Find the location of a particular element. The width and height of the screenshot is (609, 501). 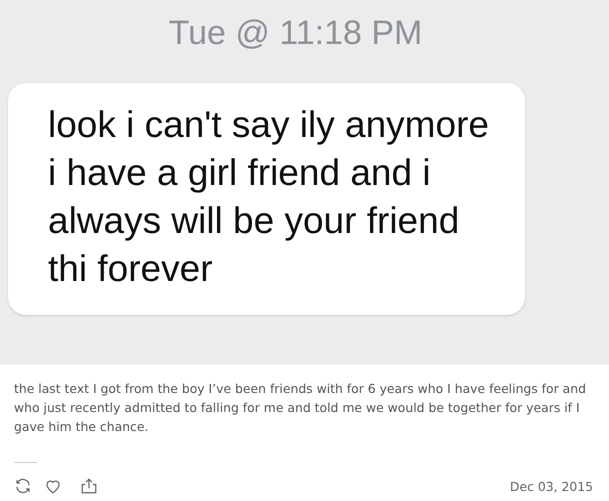

post-date: Dec 03, 2015 is located at coordinates (551, 486).